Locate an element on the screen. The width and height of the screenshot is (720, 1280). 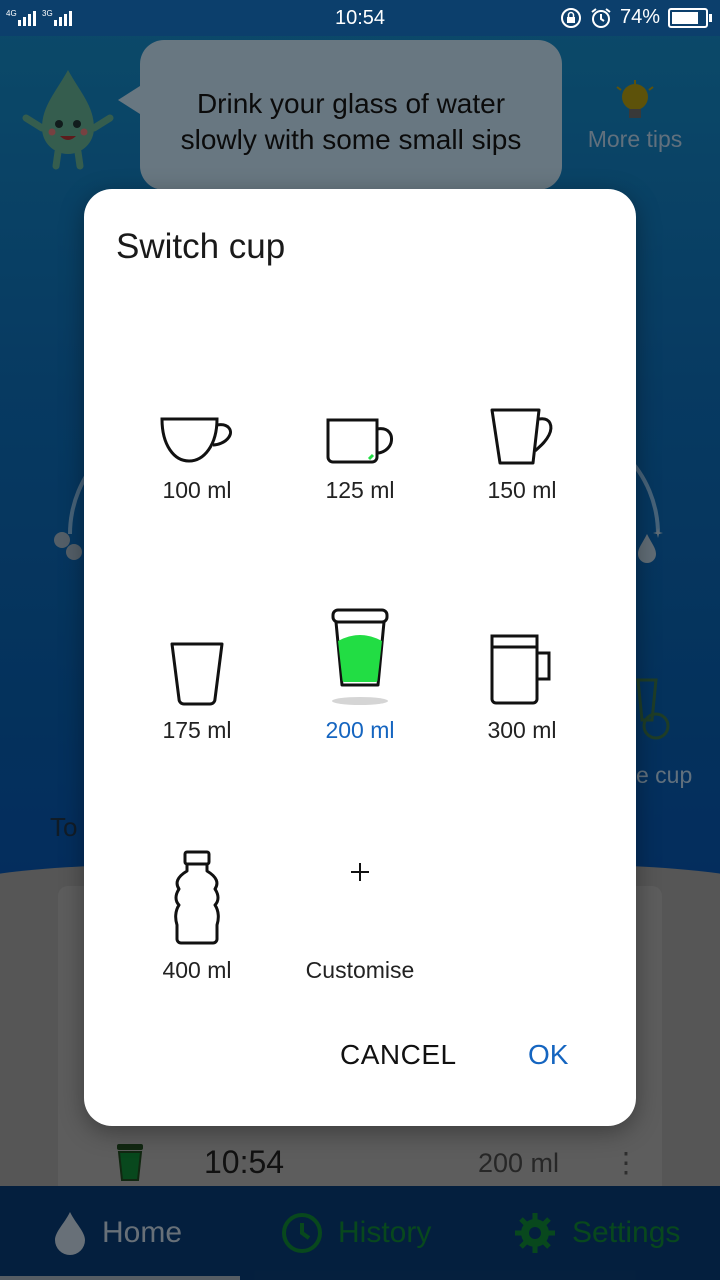
dialog-title: Switch cup is located at coordinates (201, 246).